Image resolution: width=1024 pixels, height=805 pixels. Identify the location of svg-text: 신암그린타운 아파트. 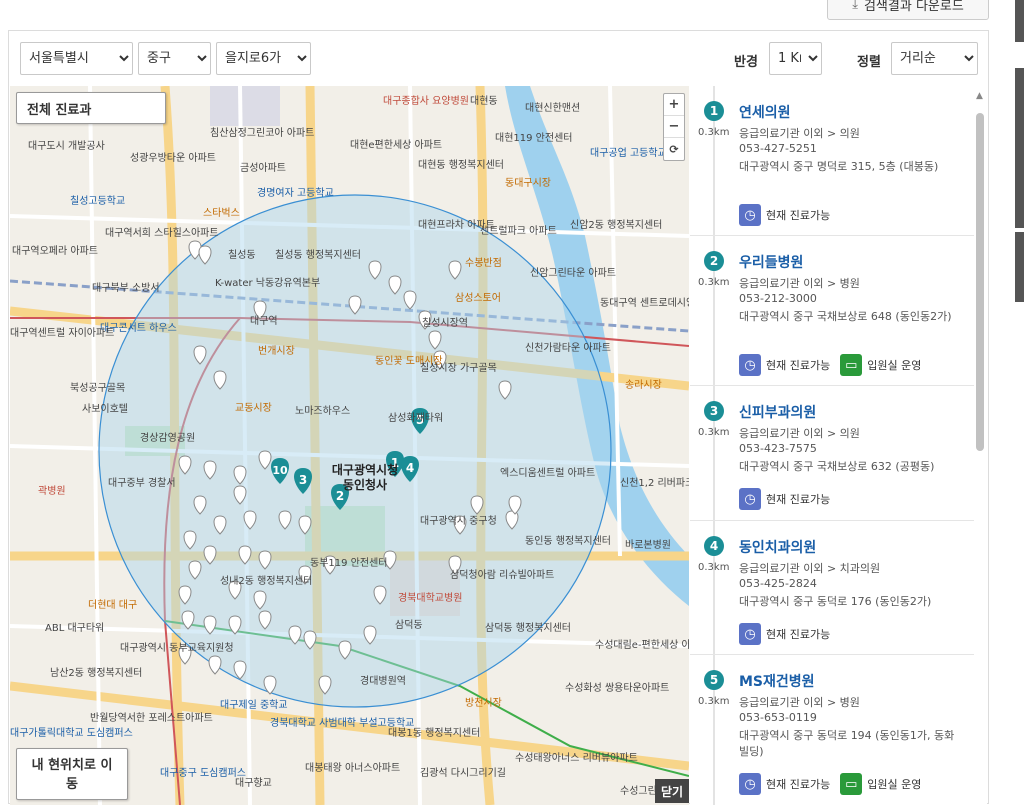
(573, 273).